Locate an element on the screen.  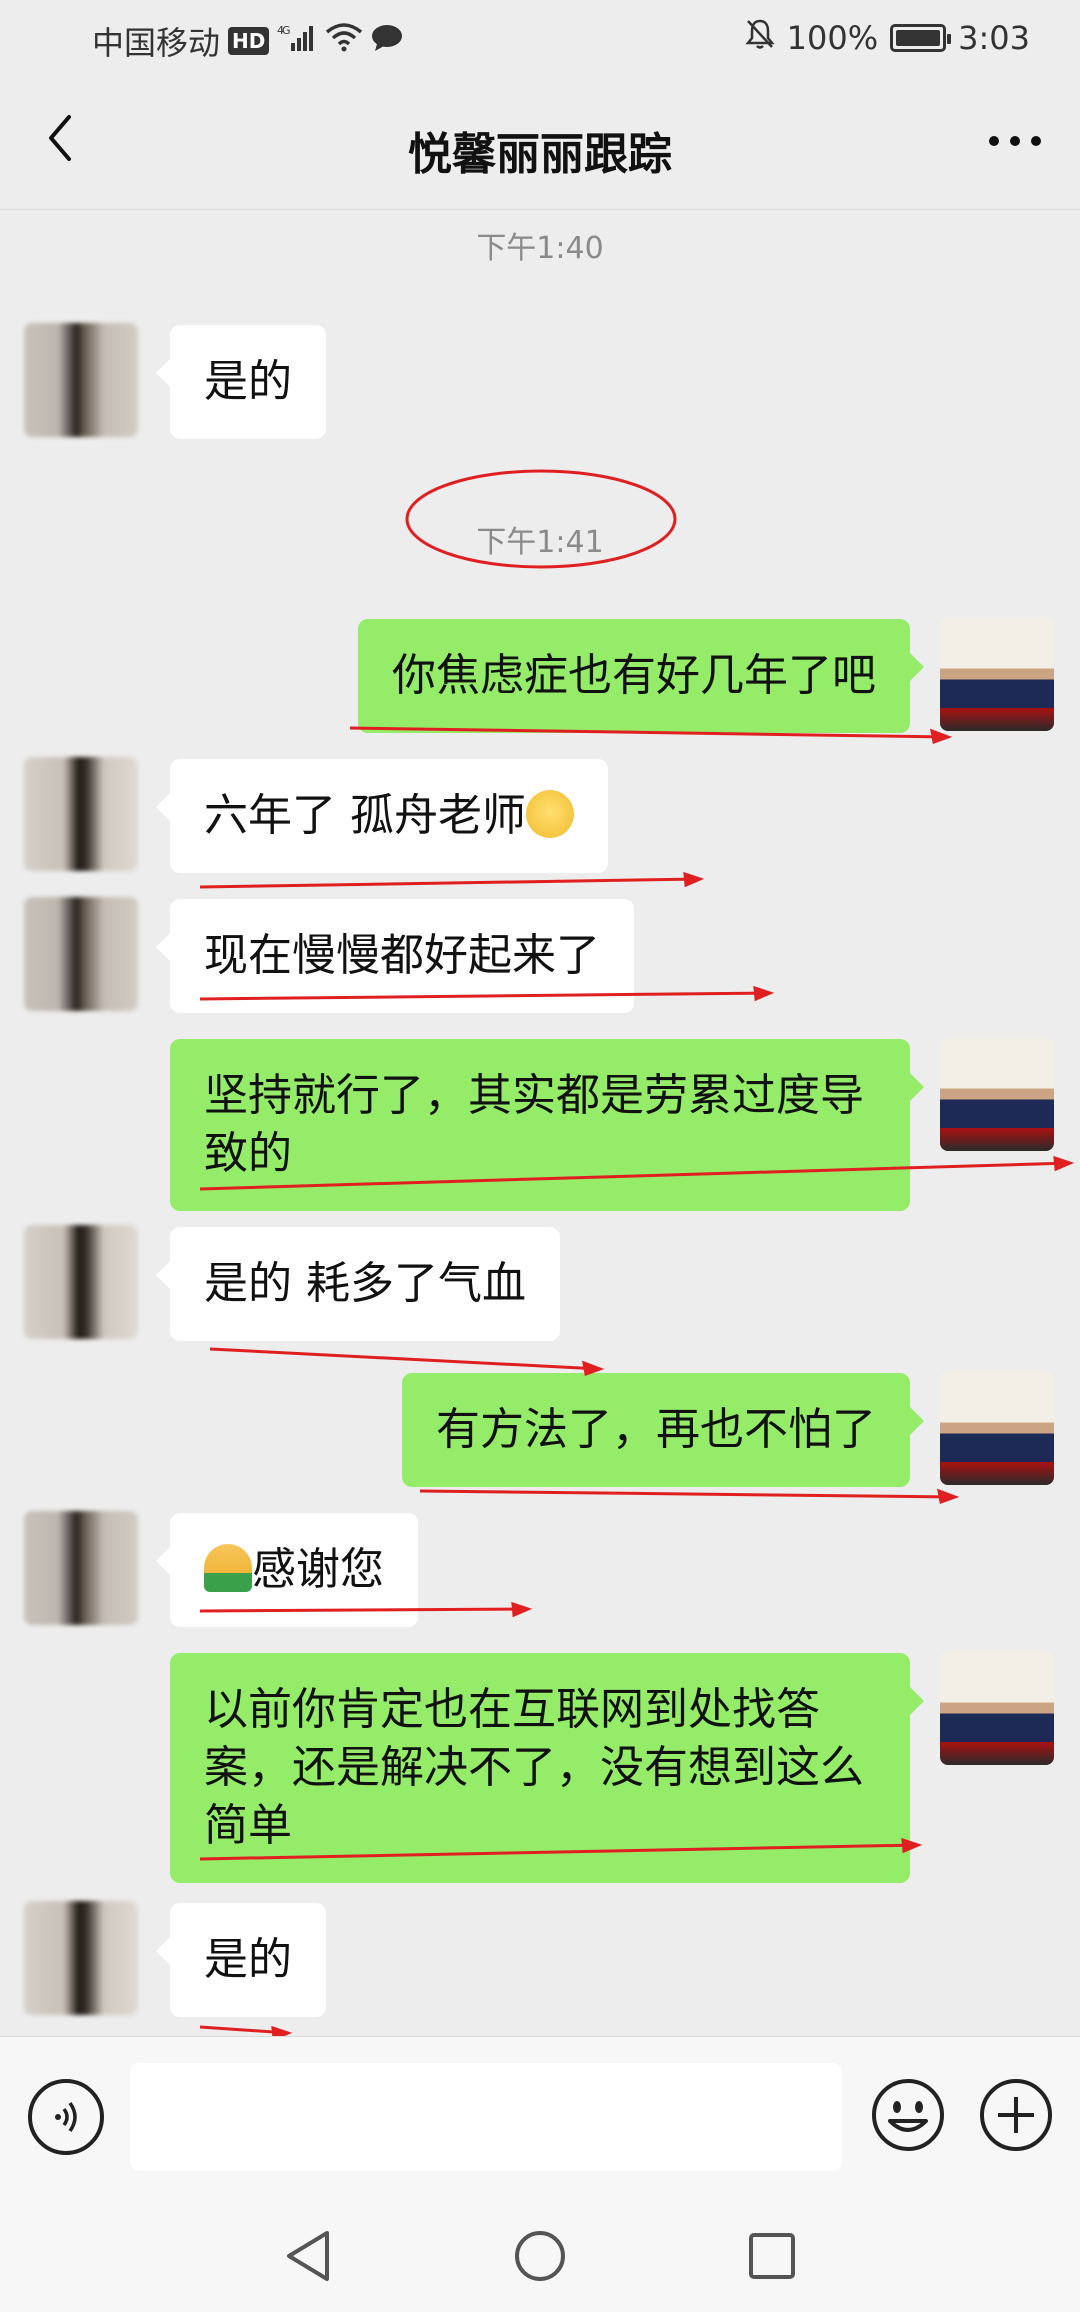
message-text: 感谢您 is located at coordinates (318, 1569).